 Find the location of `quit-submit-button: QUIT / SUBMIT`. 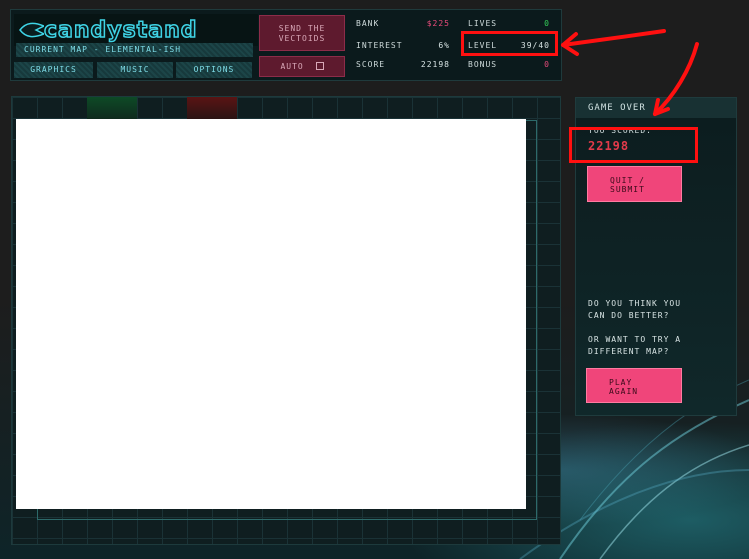

quit-submit-button: QUIT / SUBMIT is located at coordinates (634, 184).